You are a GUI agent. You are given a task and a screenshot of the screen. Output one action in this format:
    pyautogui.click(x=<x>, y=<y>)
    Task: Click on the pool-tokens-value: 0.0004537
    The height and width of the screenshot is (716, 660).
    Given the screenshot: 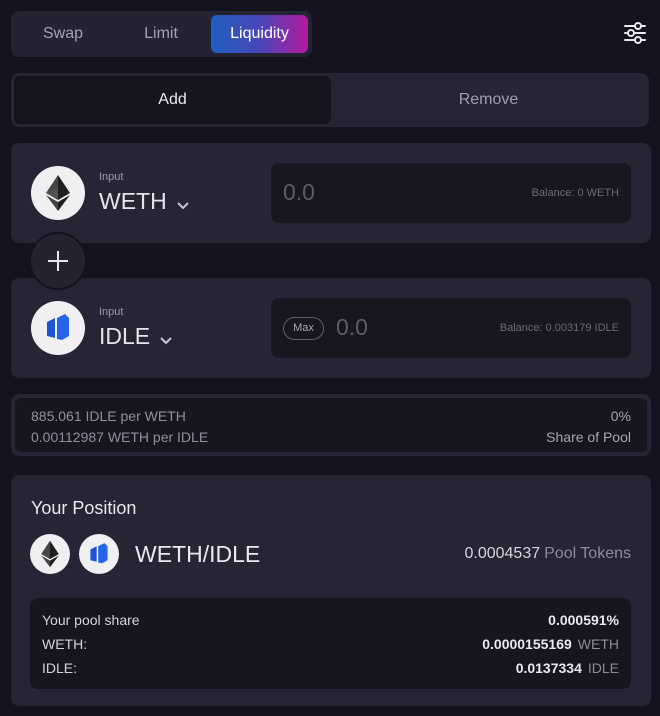 What is the action you would take?
    pyautogui.click(x=502, y=553)
    